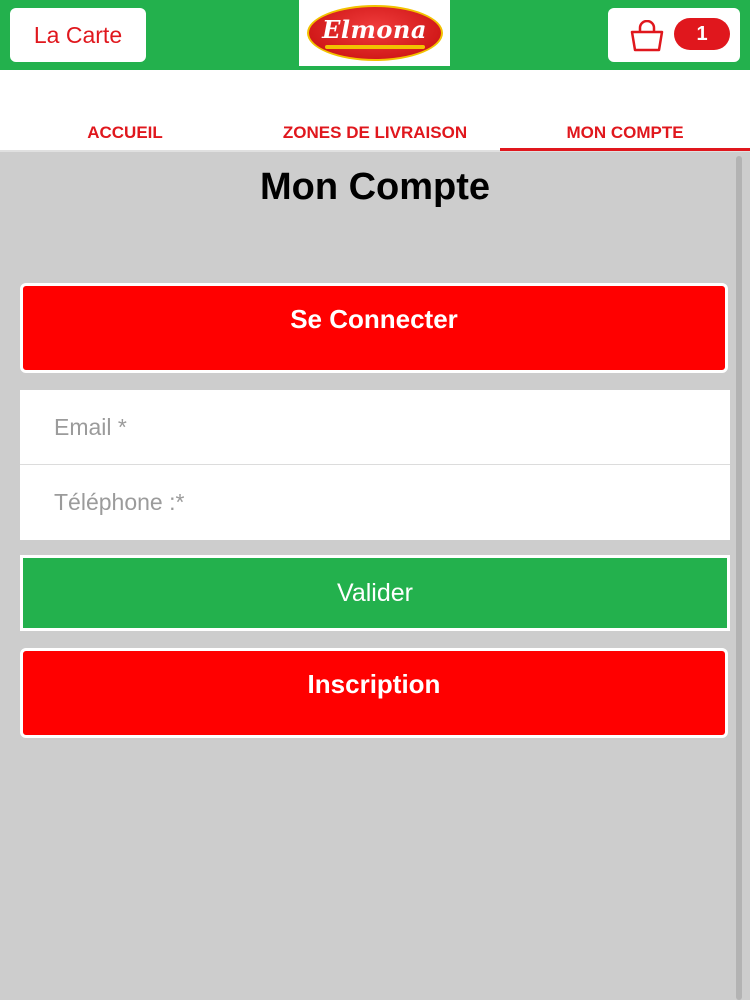  Describe the element at coordinates (625, 149) in the screenshot. I see `active-tab-indicator` at that location.